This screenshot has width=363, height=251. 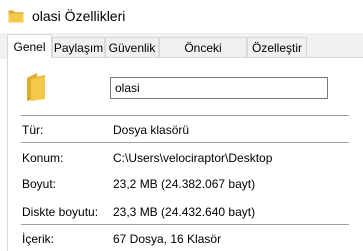 I want to click on type-label: Tür:, so click(x=33, y=130).